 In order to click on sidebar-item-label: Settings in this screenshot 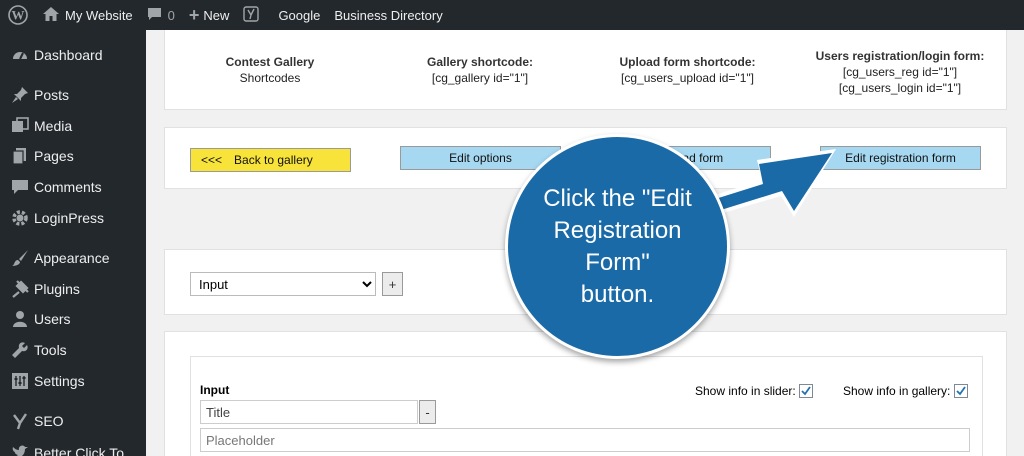, I will do `click(59, 381)`.